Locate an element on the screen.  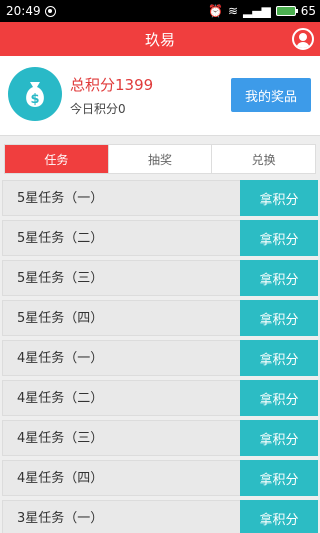
task-row: 4星任务（一） 拿积分 is located at coordinates (160, 358).